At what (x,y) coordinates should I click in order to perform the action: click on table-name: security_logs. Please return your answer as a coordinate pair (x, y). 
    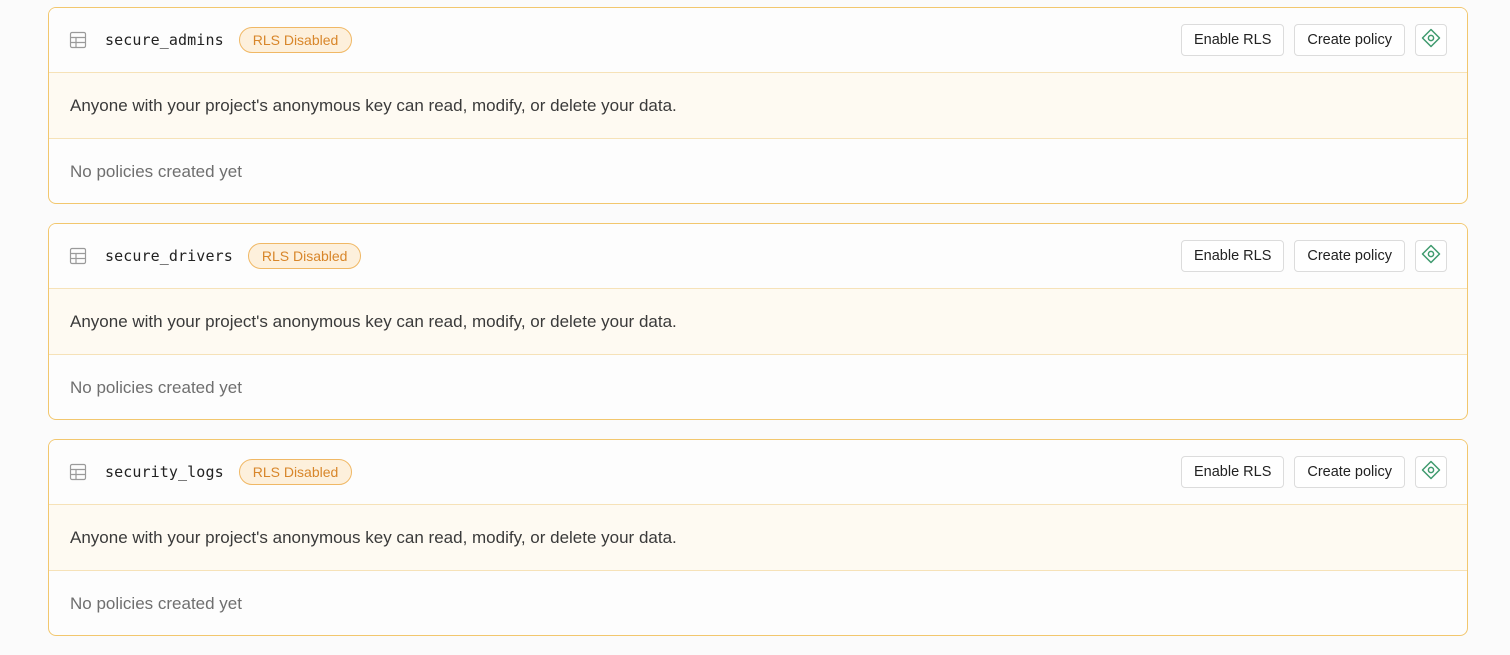
    Looking at the image, I should click on (164, 472).